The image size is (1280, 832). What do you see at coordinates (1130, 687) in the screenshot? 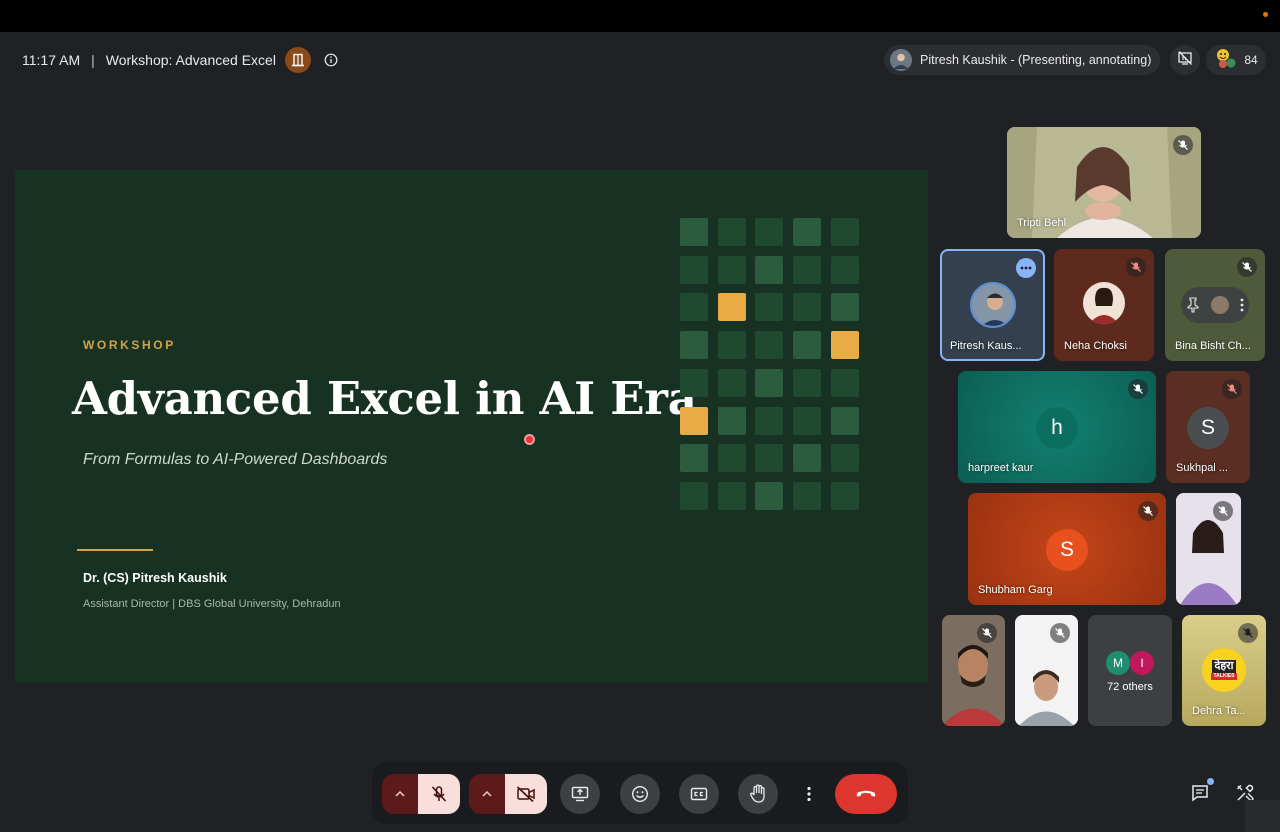
I see `others-count-label: 72 others` at bounding box center [1130, 687].